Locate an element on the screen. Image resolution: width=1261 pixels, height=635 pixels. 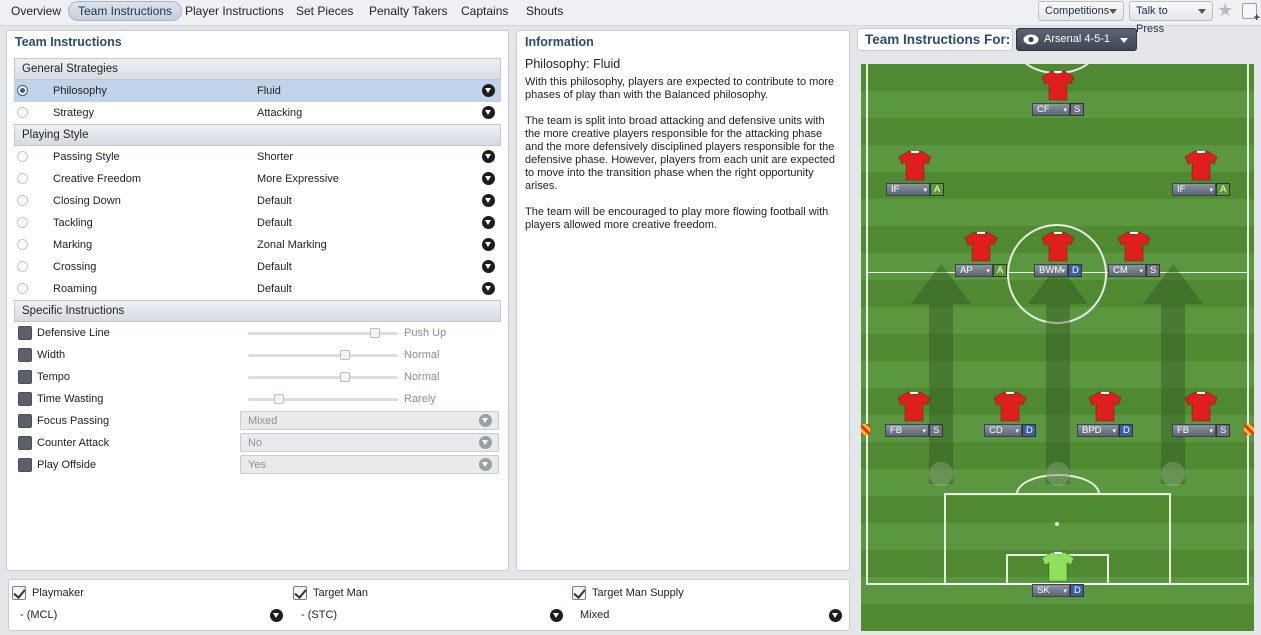
row-time-wasting: Time Wasting Rarely is located at coordinates (257, 399).